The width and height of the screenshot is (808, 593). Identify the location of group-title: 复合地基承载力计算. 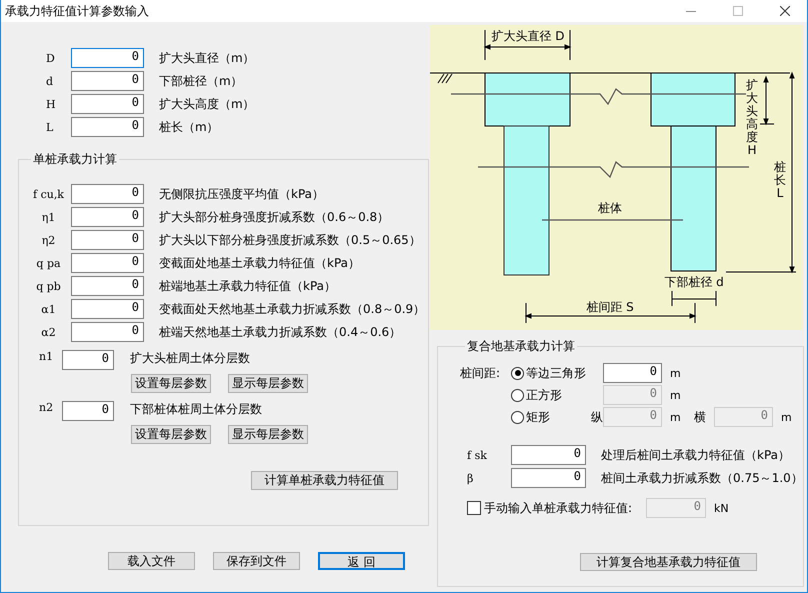
(521, 346).